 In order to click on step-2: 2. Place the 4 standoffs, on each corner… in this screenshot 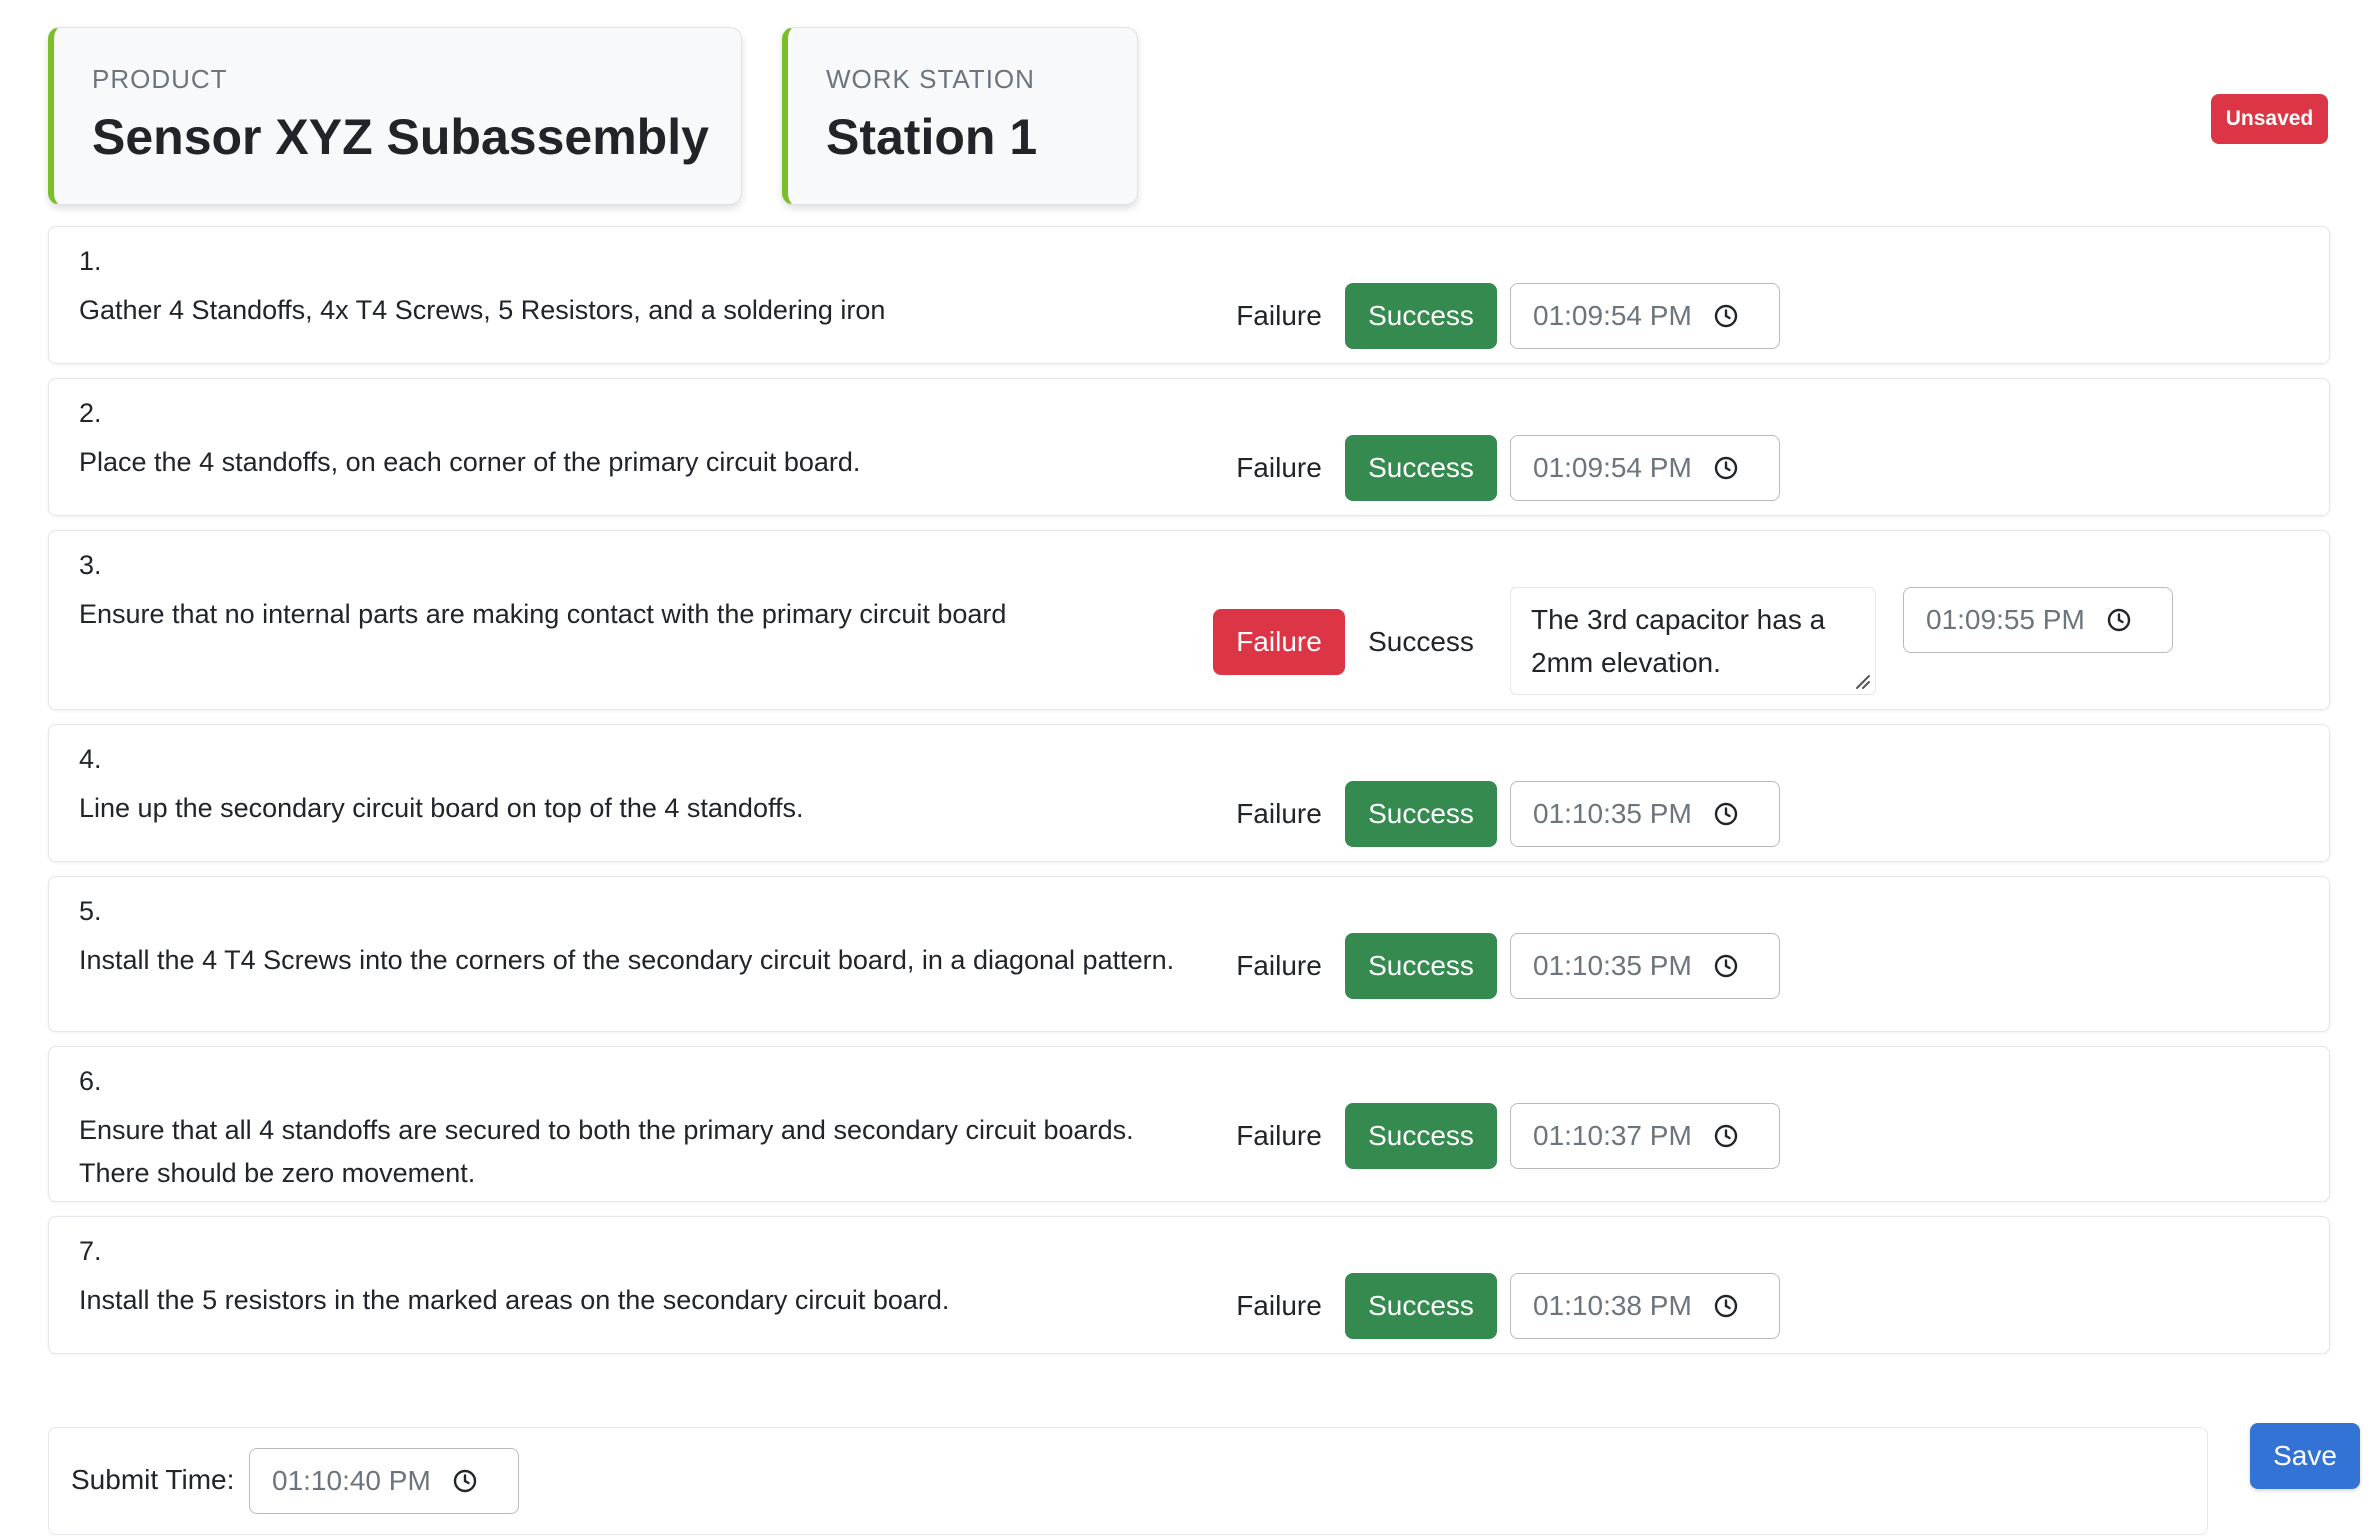, I will do `click(1189, 447)`.